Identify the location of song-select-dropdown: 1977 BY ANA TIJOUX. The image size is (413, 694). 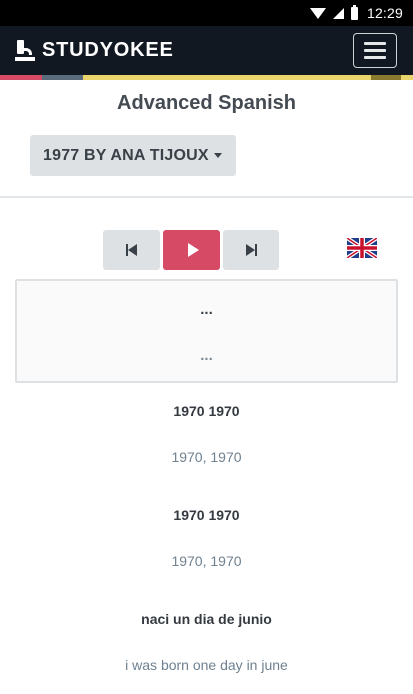
(133, 155).